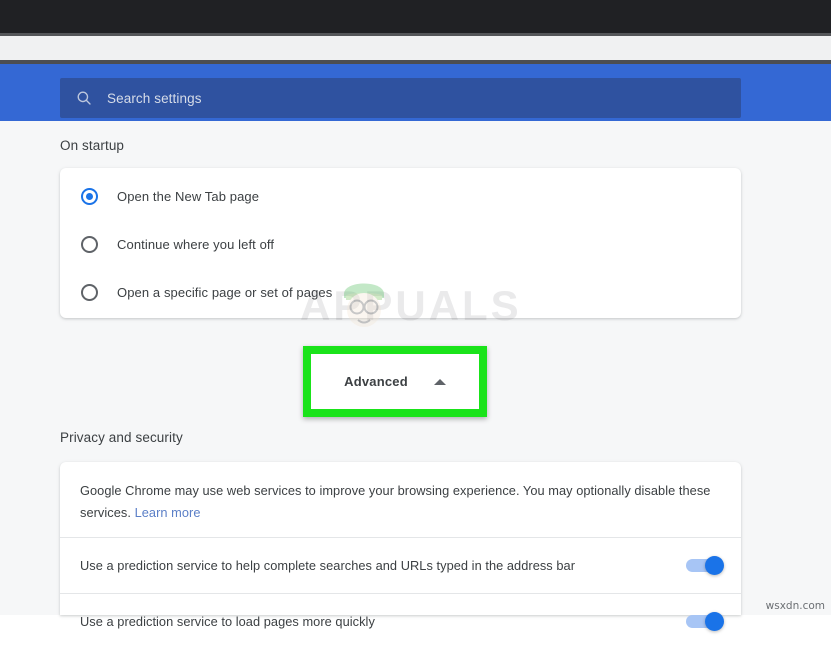  Describe the element at coordinates (400, 98) in the screenshot. I see `search-settings-box: Search settings` at that location.